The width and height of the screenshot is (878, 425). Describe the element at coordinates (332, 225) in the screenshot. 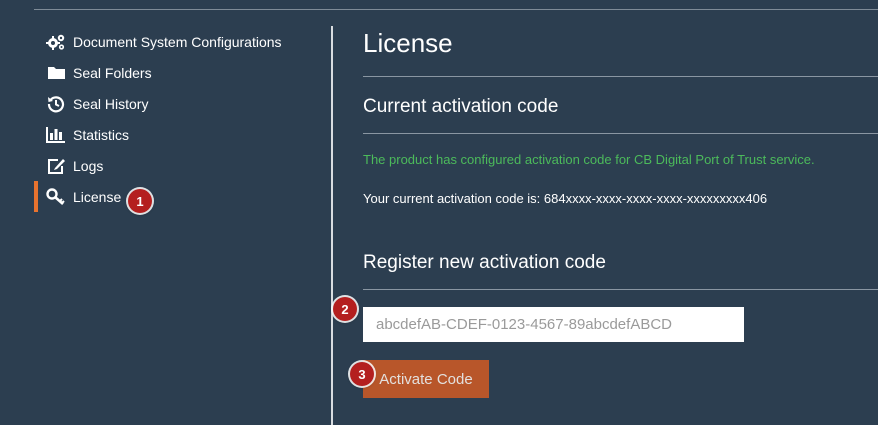

I see `vertical-divider` at that location.